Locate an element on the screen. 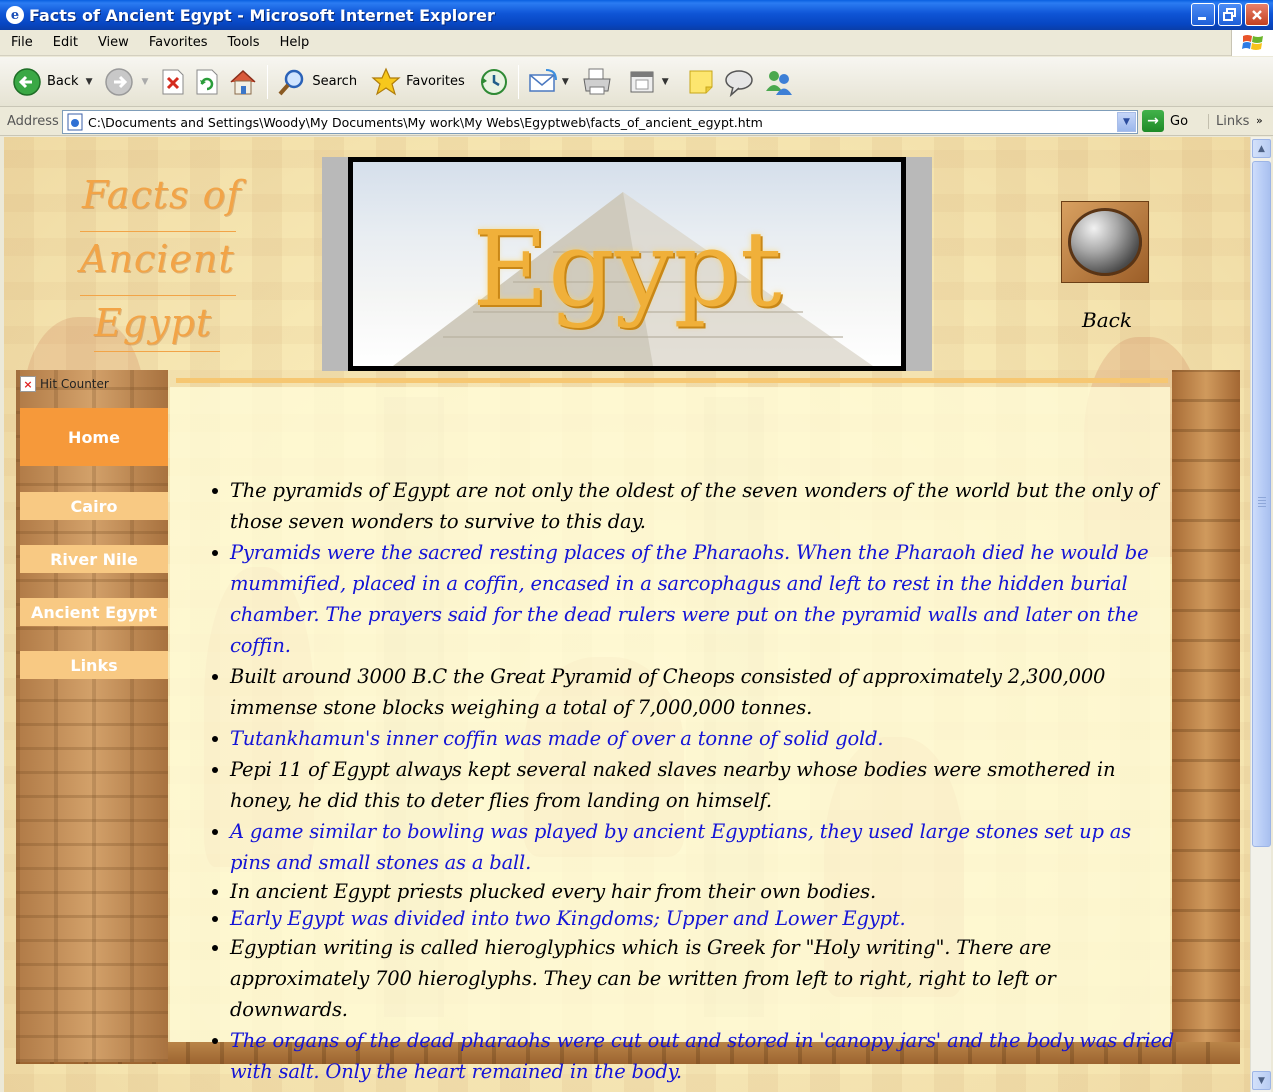 This screenshot has width=1273, height=1092. restore-button is located at coordinates (1230, 14).